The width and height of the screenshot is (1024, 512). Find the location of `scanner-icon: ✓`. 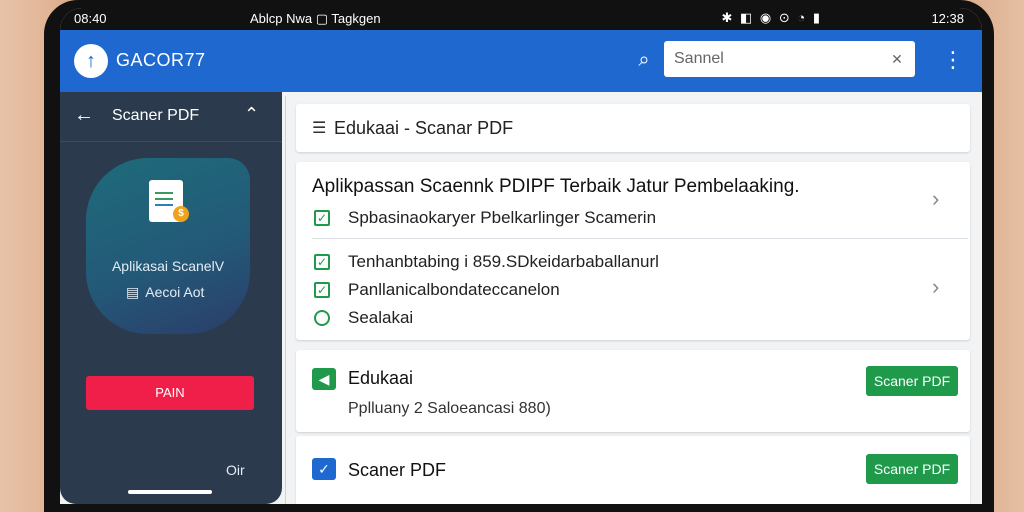

scanner-icon: ✓ is located at coordinates (324, 469).